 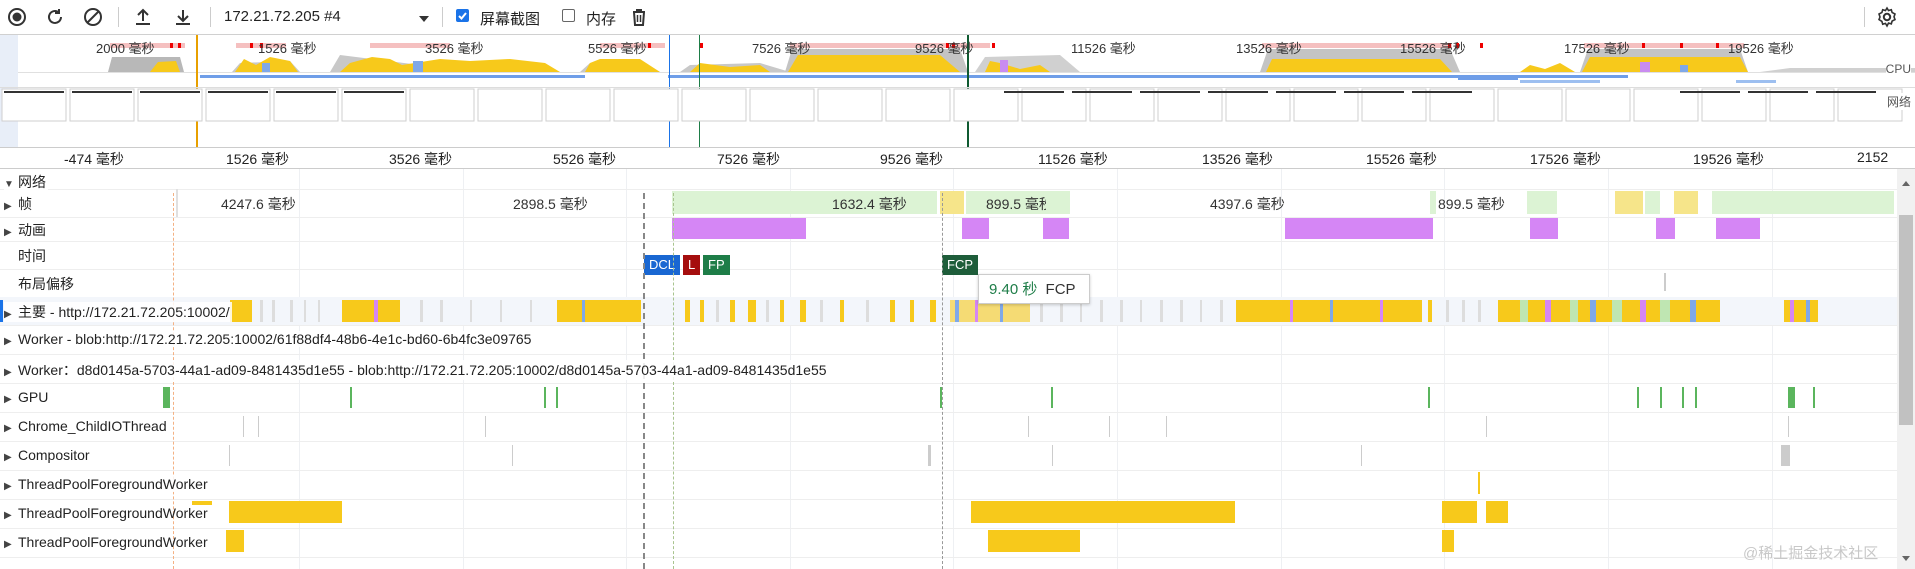 What do you see at coordinates (948, 229) in the screenshot?
I see `track-animation: ▶ 动画` at bounding box center [948, 229].